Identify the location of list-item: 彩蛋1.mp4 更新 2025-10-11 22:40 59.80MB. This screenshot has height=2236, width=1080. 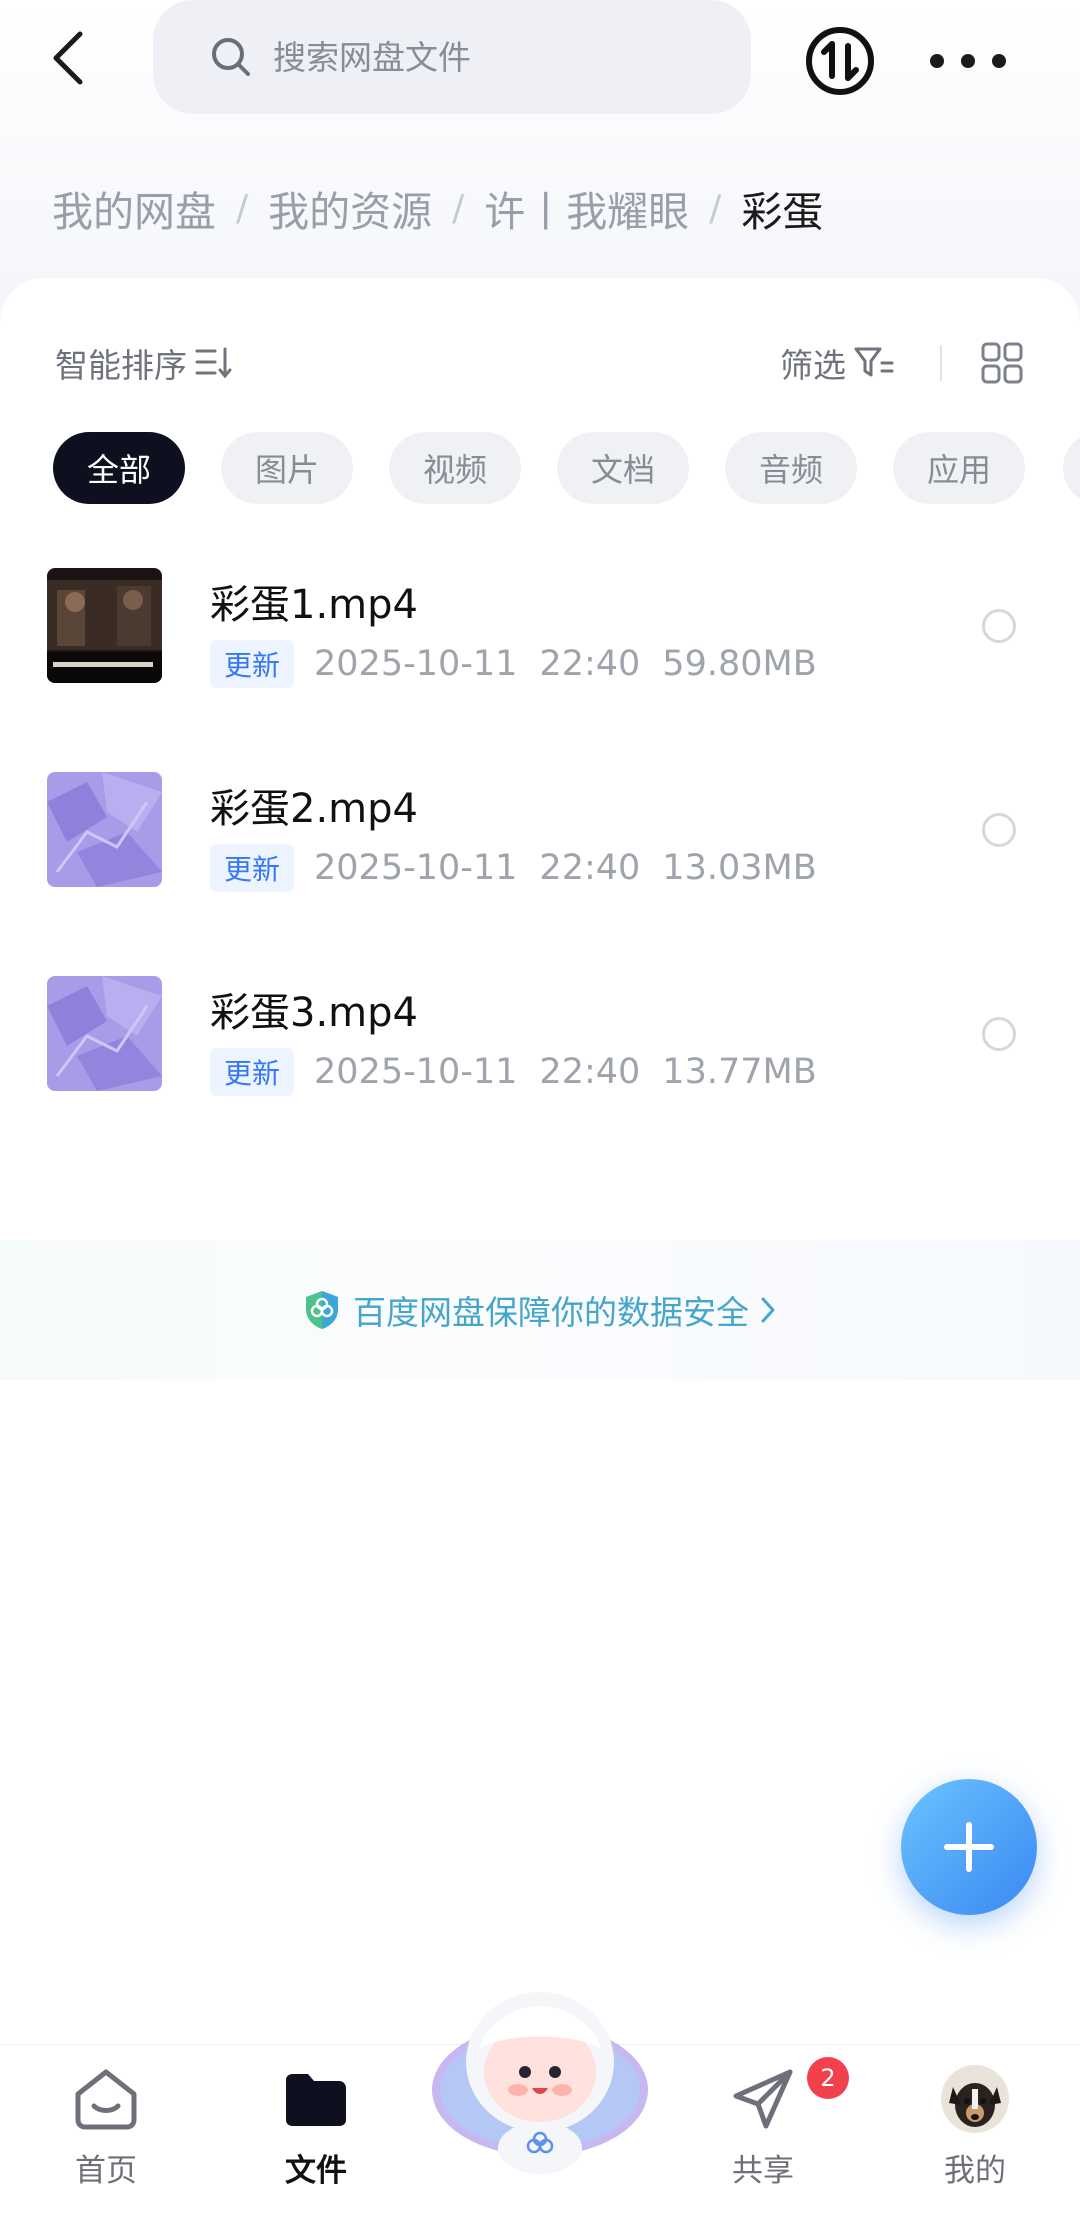
(540, 668).